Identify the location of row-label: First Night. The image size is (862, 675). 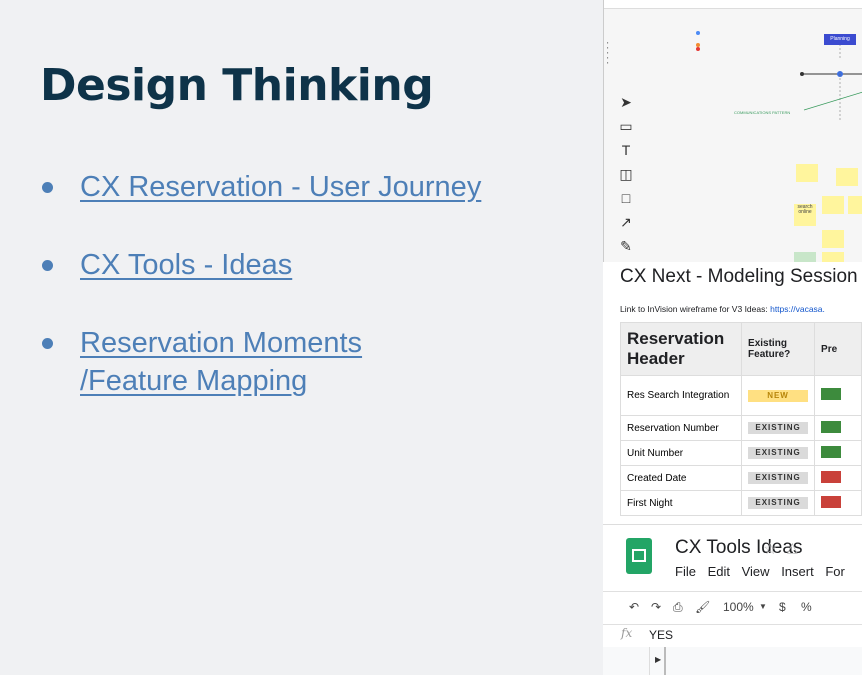
(681, 503).